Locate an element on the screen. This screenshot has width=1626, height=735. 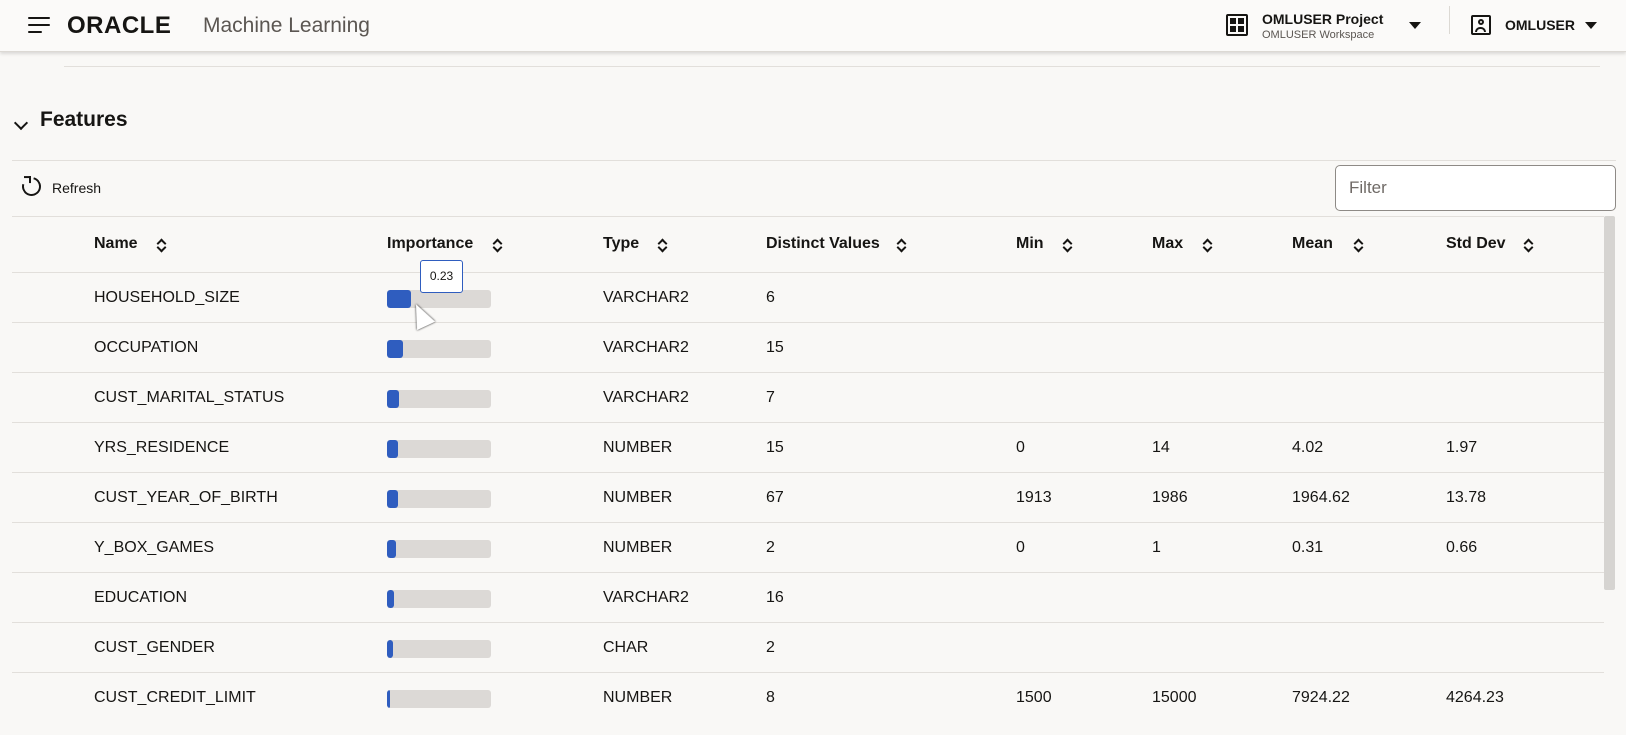
cell-distinct: 15 is located at coordinates (775, 347).